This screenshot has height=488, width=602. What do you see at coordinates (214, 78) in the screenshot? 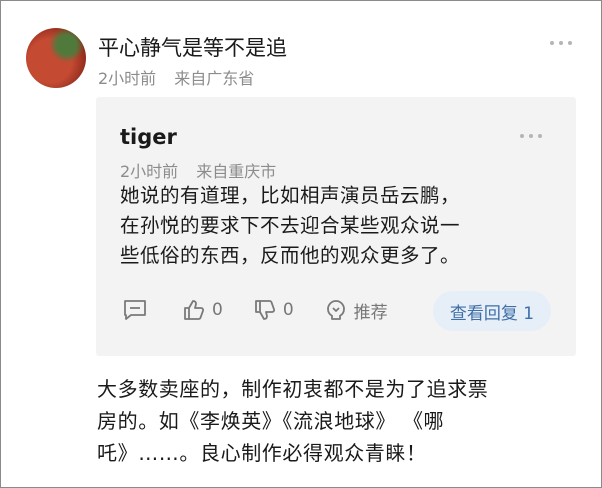
I see `comment-location: 来自广东省` at bounding box center [214, 78].